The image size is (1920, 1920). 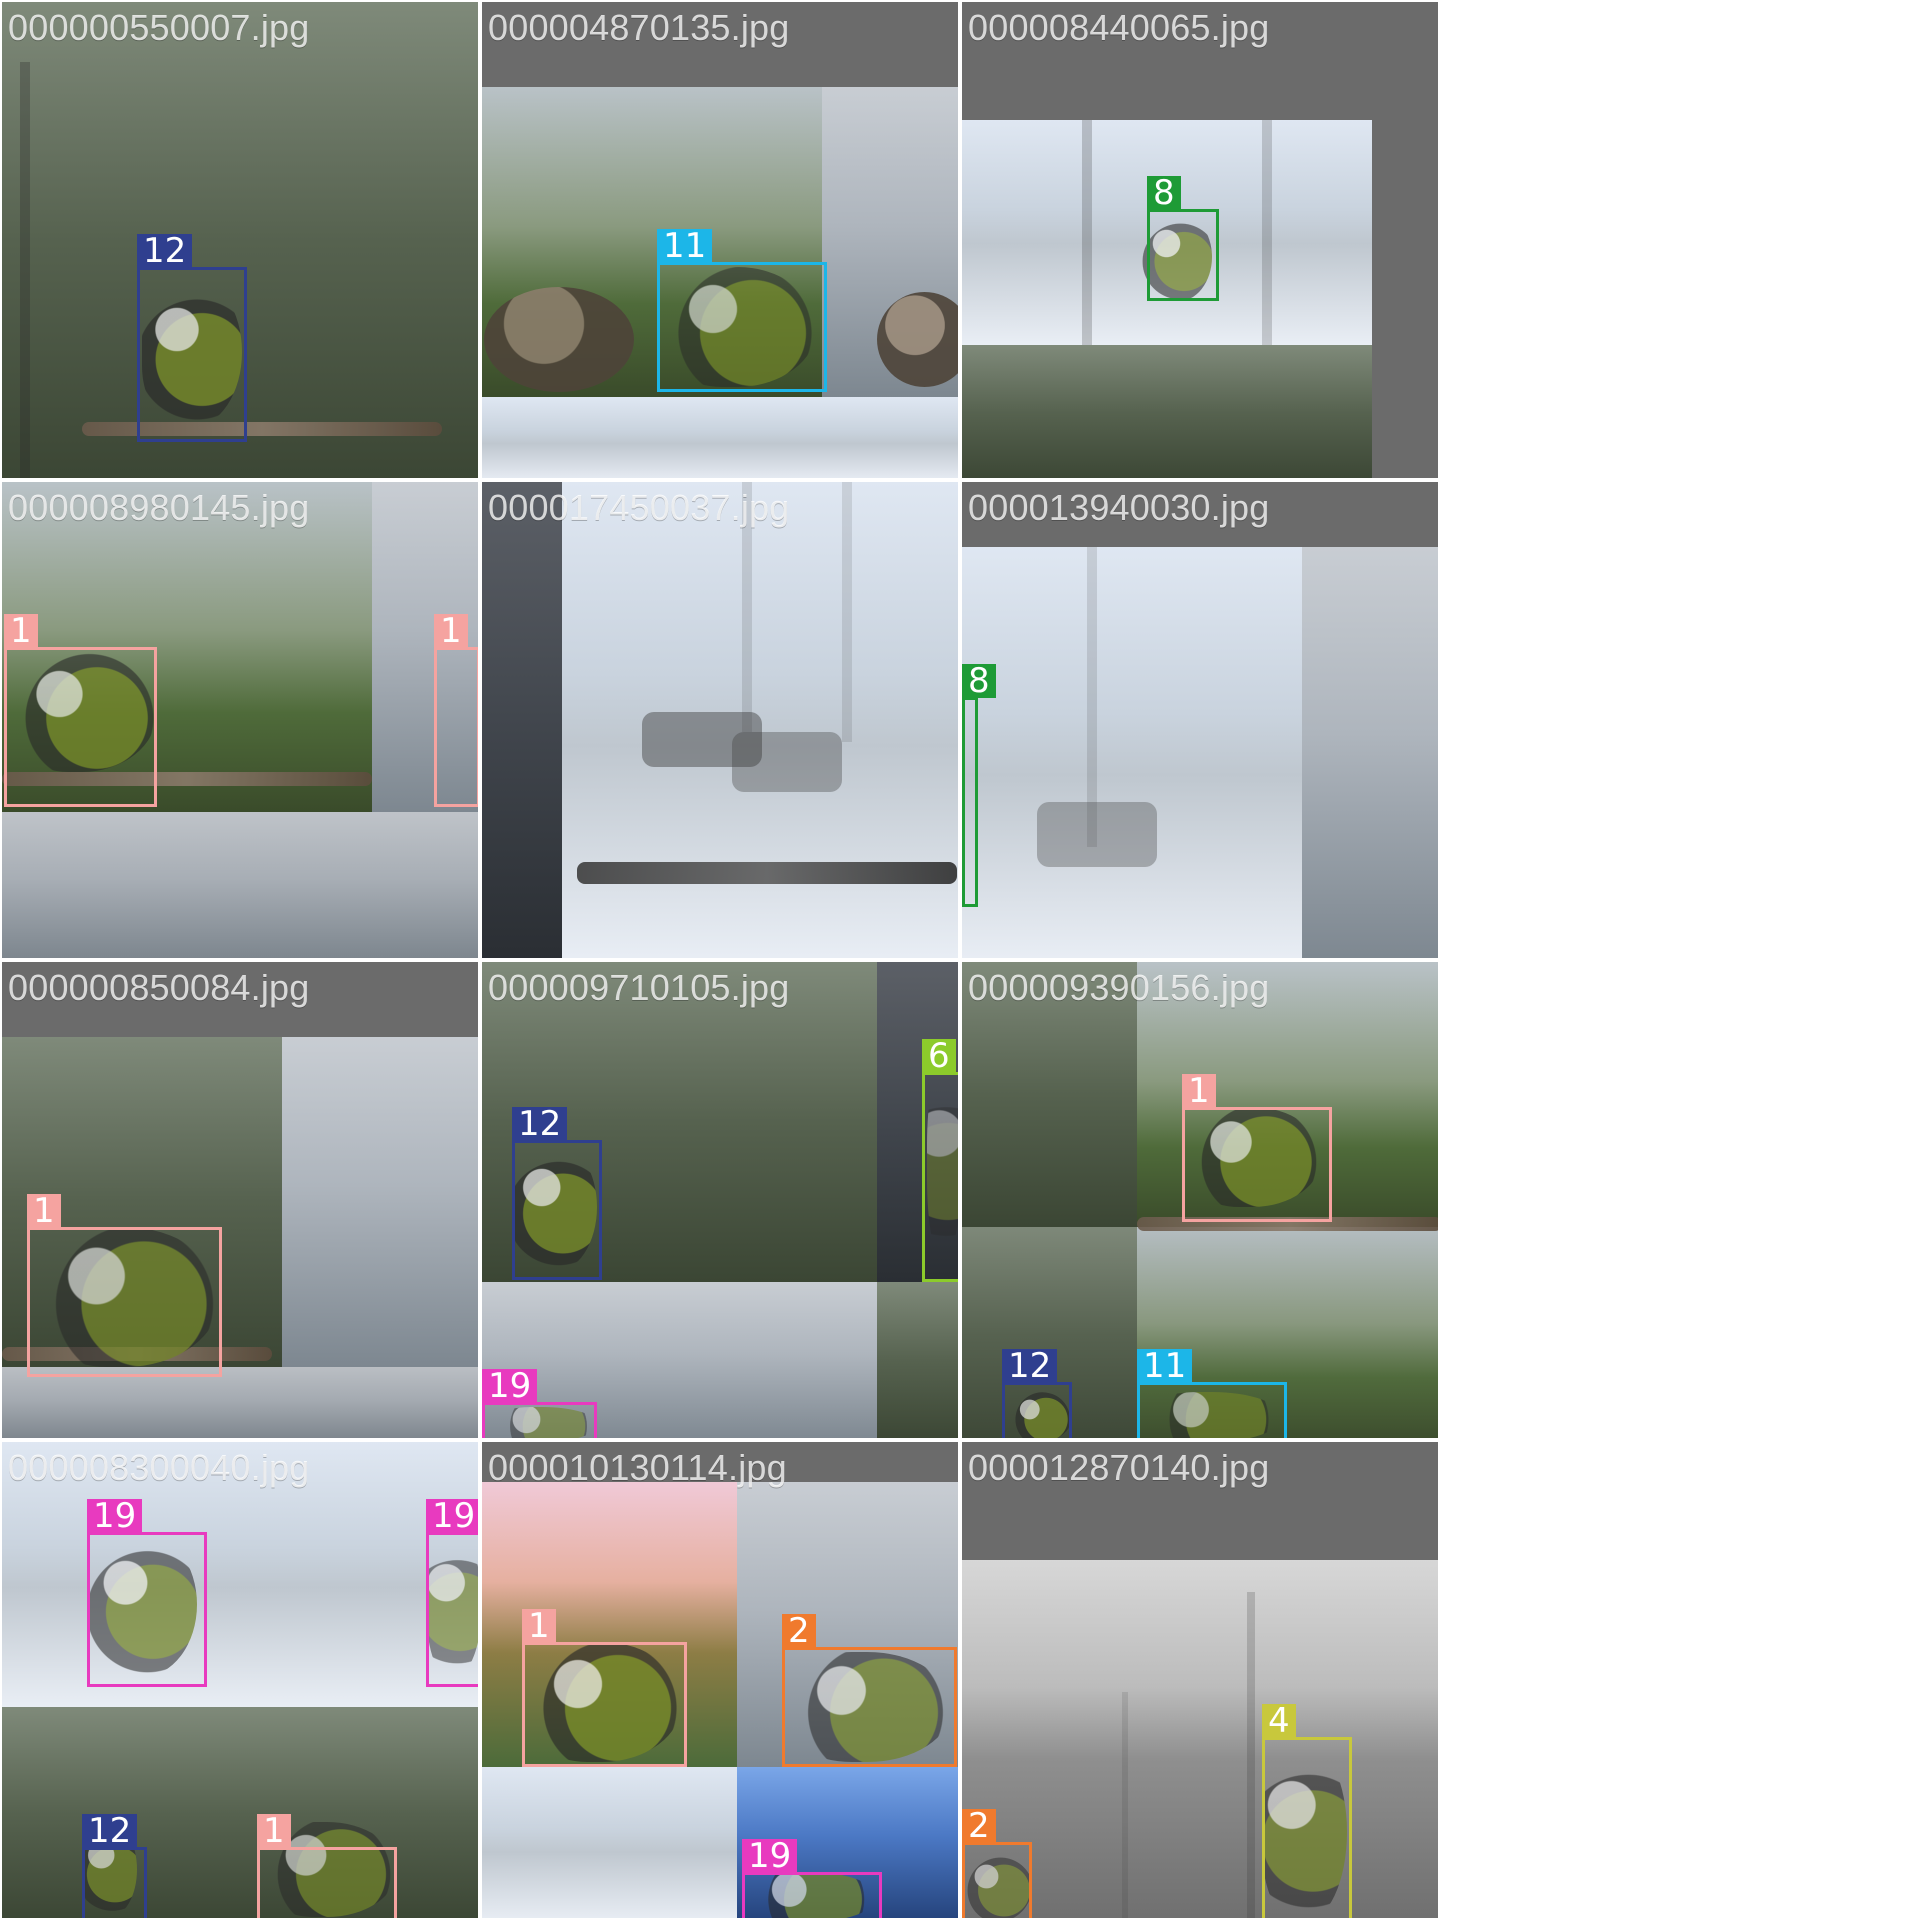 What do you see at coordinates (262, 429) in the screenshot?
I see `branch` at bounding box center [262, 429].